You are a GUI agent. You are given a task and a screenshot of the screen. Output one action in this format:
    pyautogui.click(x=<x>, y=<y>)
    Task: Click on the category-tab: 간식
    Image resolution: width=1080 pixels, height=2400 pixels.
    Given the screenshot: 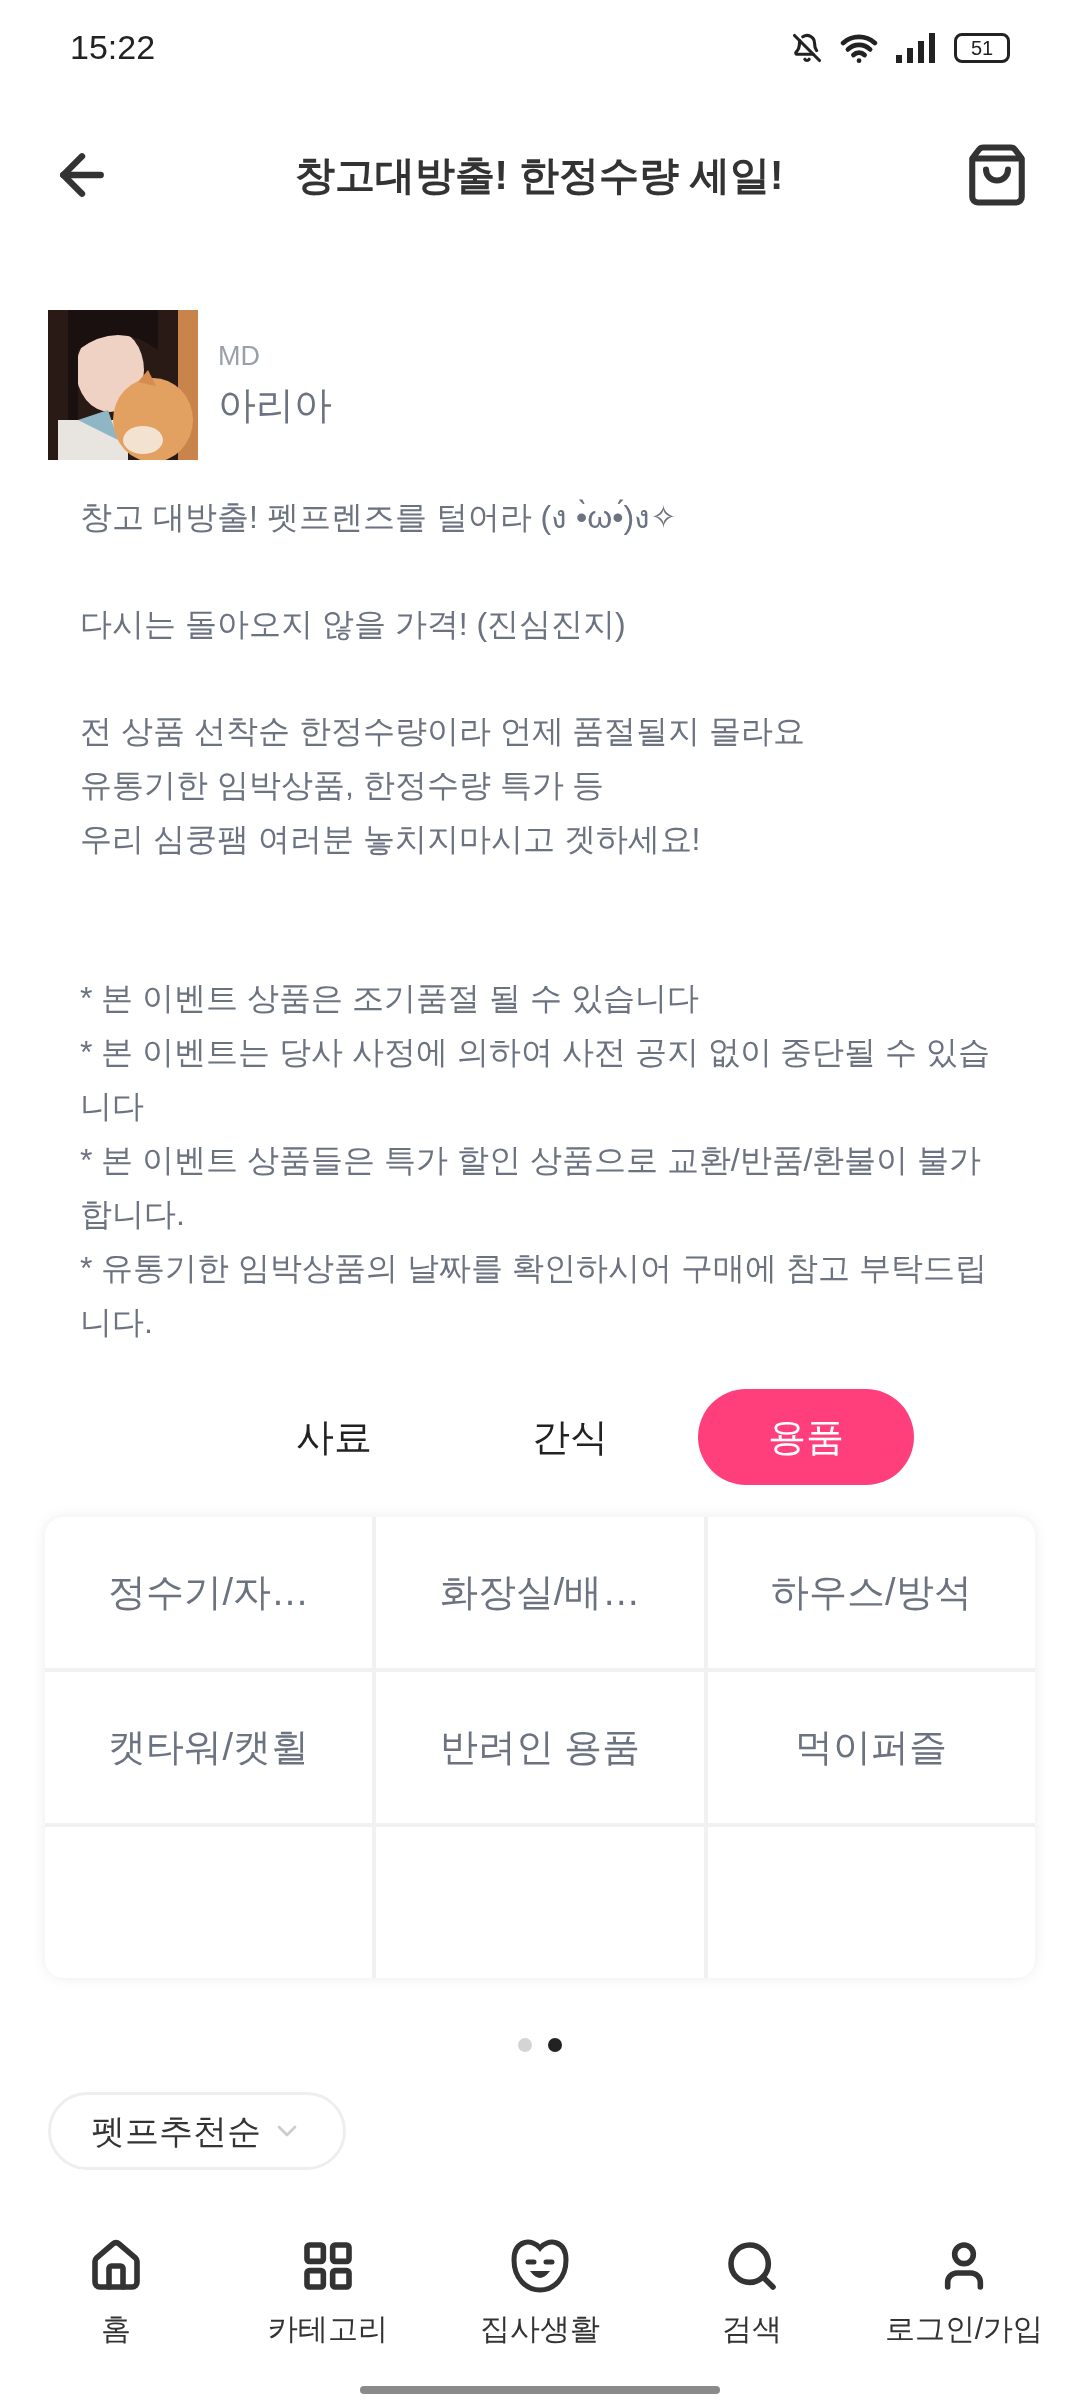 What is the action you would take?
    pyautogui.click(x=570, y=1437)
    